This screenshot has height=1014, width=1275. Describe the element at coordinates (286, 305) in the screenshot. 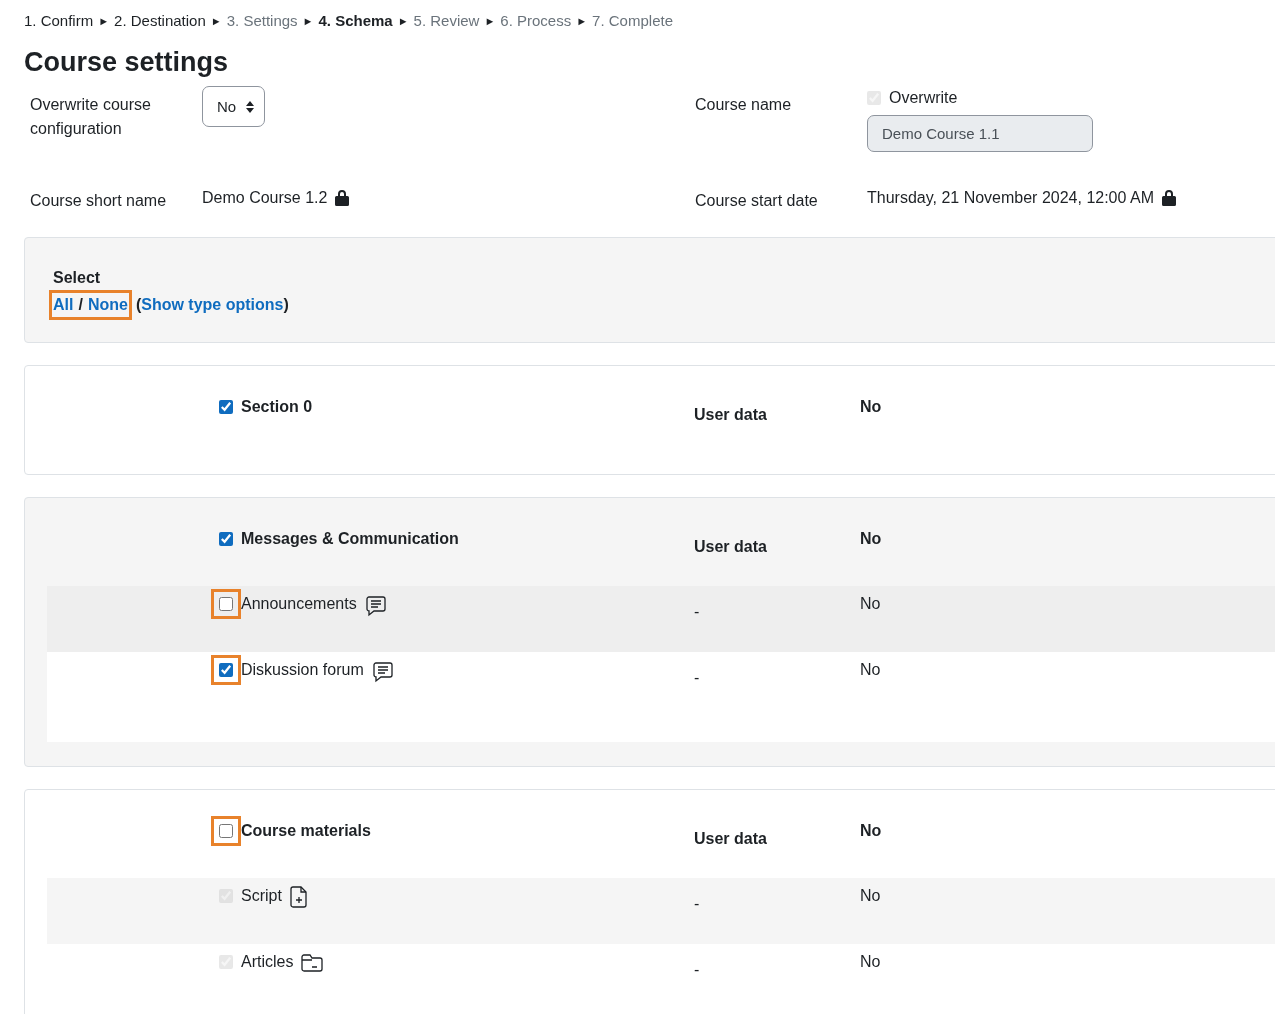

I see `paren-text: )` at that location.